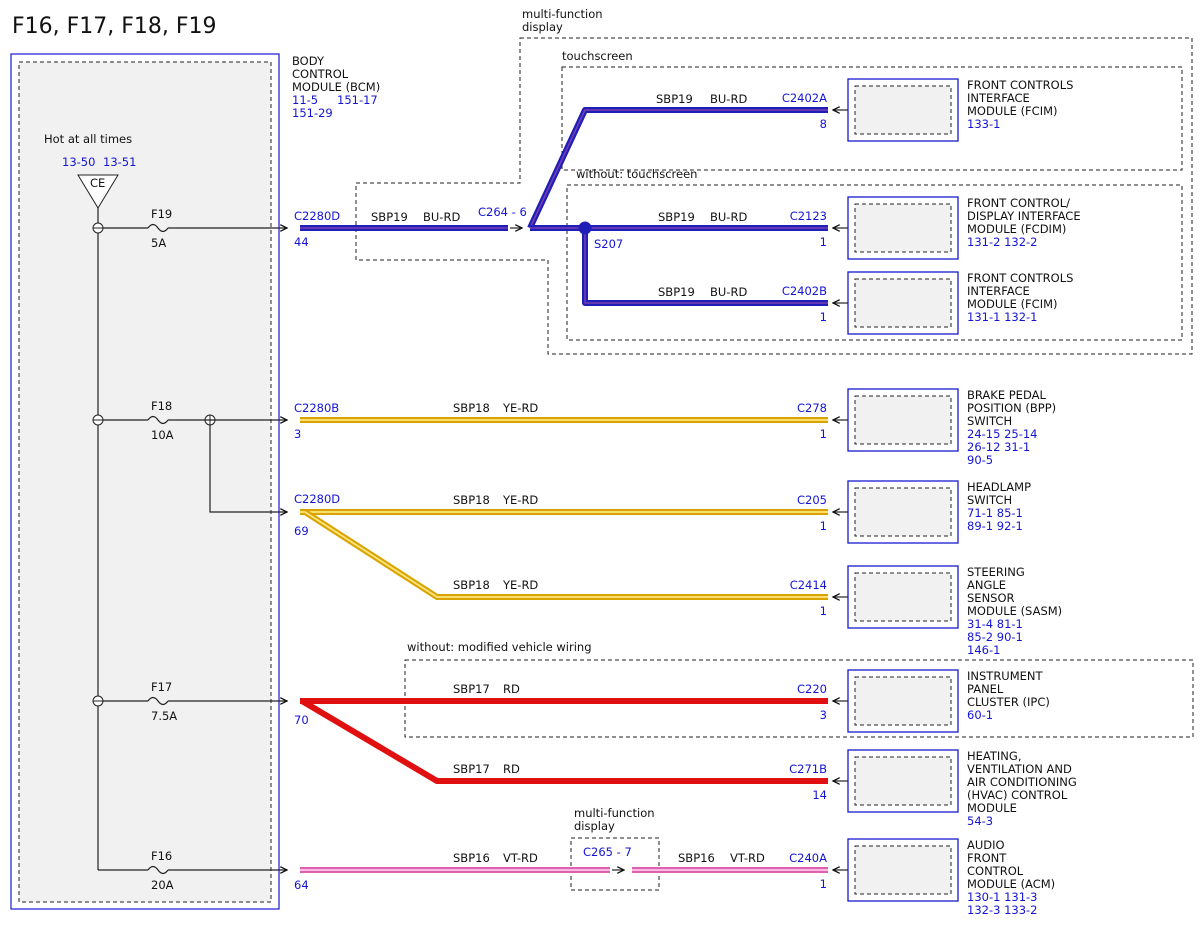 This screenshot has height=927, width=1200. Describe the element at coordinates (995, 637) in the screenshot. I see `module-ref-link: 85-2 90-1` at that location.